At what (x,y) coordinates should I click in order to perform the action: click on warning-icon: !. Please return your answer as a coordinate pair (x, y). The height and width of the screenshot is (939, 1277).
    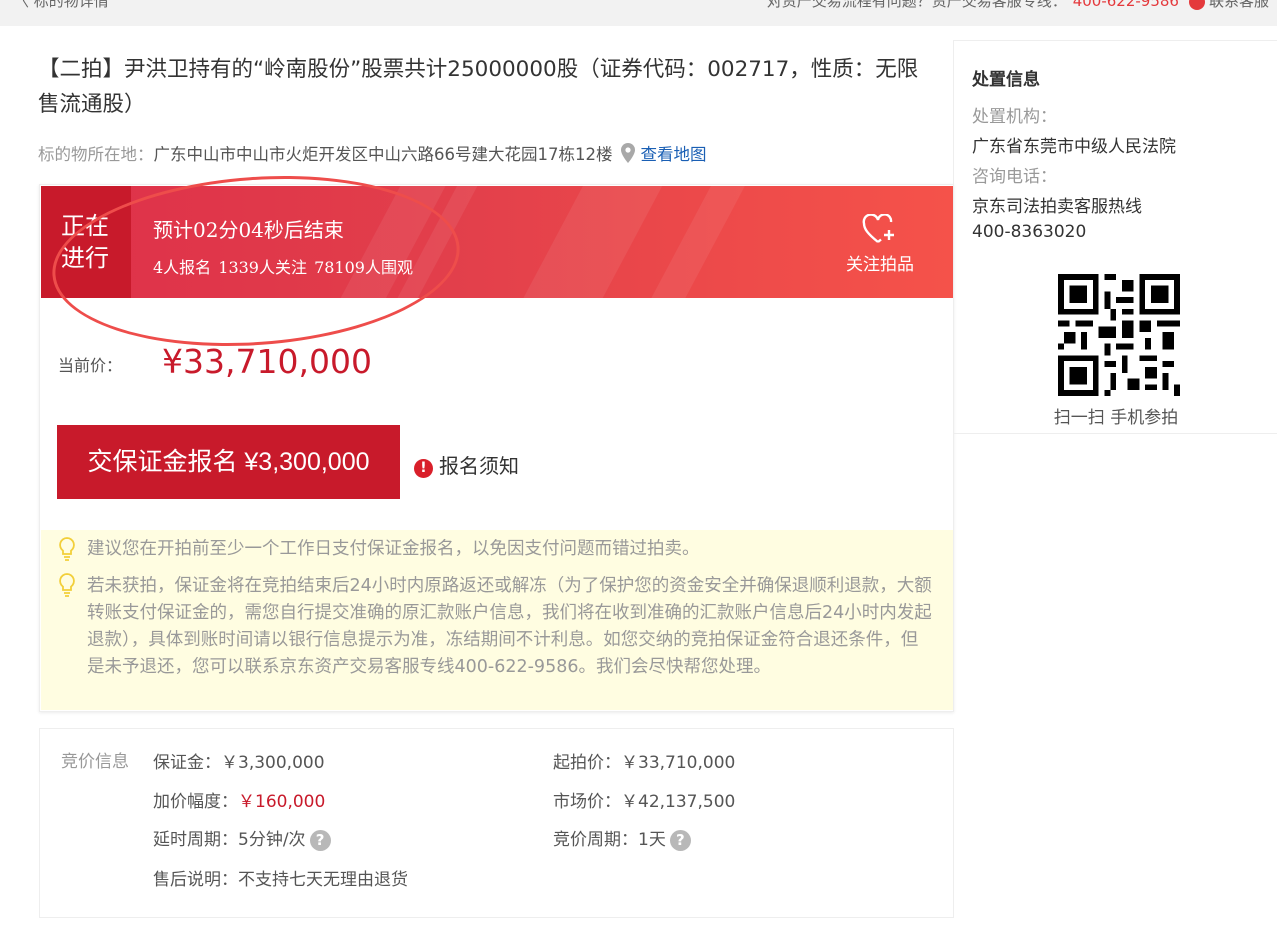
    Looking at the image, I should click on (423, 468).